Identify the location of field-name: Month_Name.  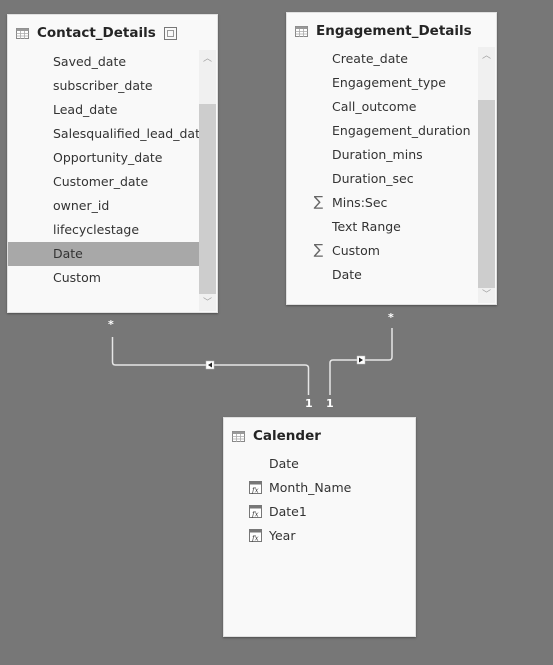
(310, 487).